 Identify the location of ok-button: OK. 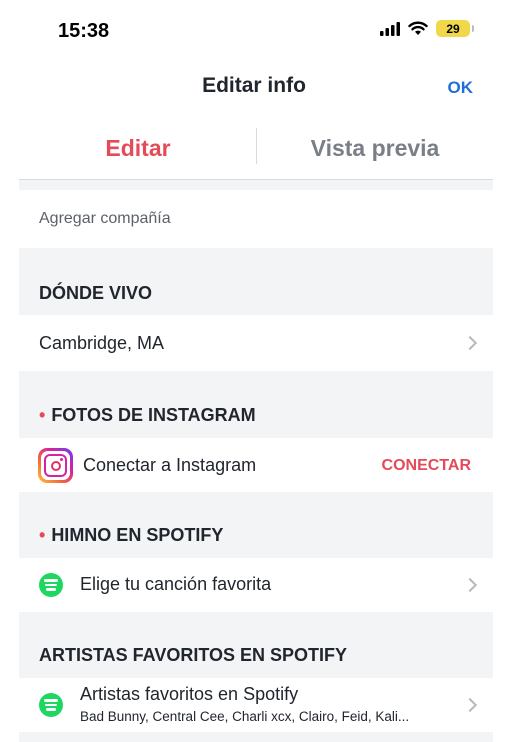
(461, 88).